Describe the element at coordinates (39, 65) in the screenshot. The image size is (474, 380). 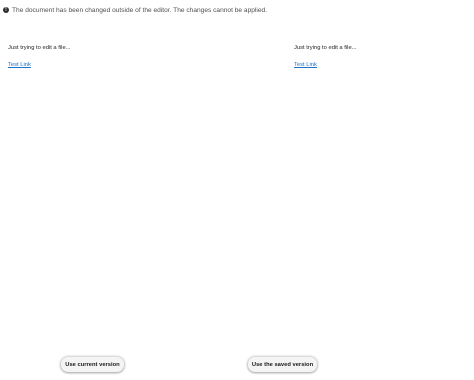
I see `current-version-link: Test Link` at that location.